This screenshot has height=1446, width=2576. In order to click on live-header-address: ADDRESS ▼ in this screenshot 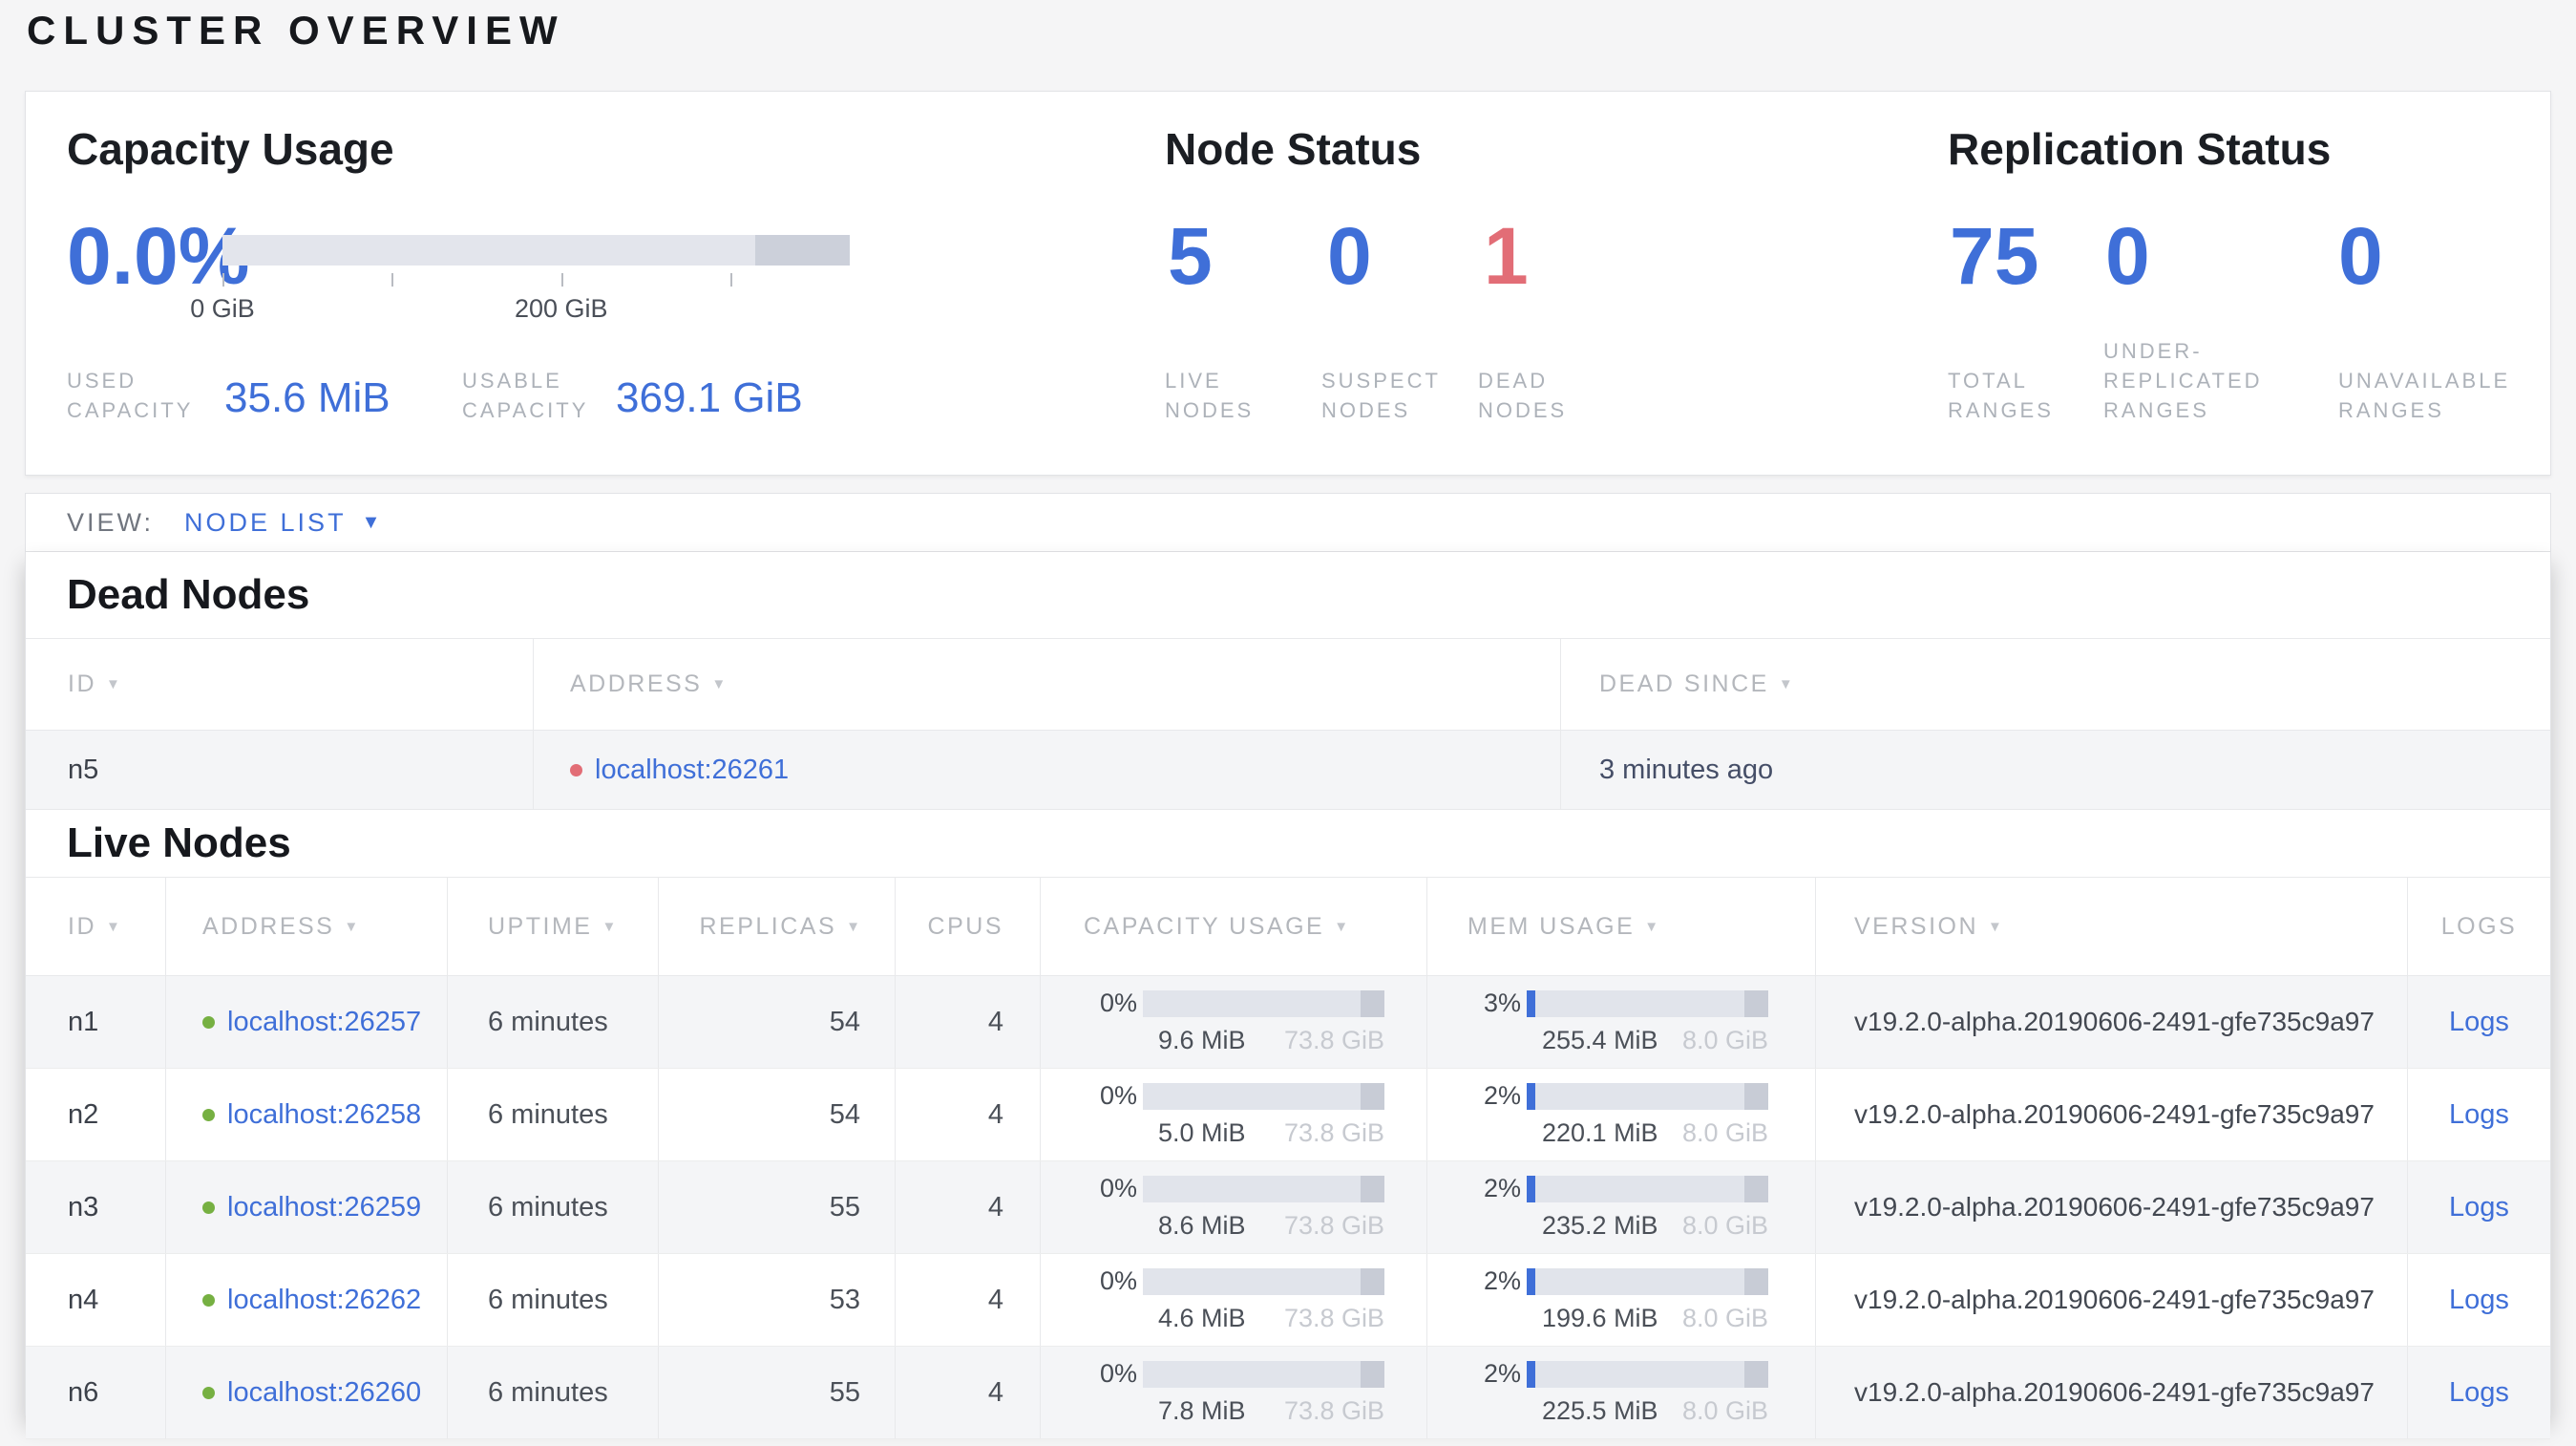, I will do `click(306, 926)`.